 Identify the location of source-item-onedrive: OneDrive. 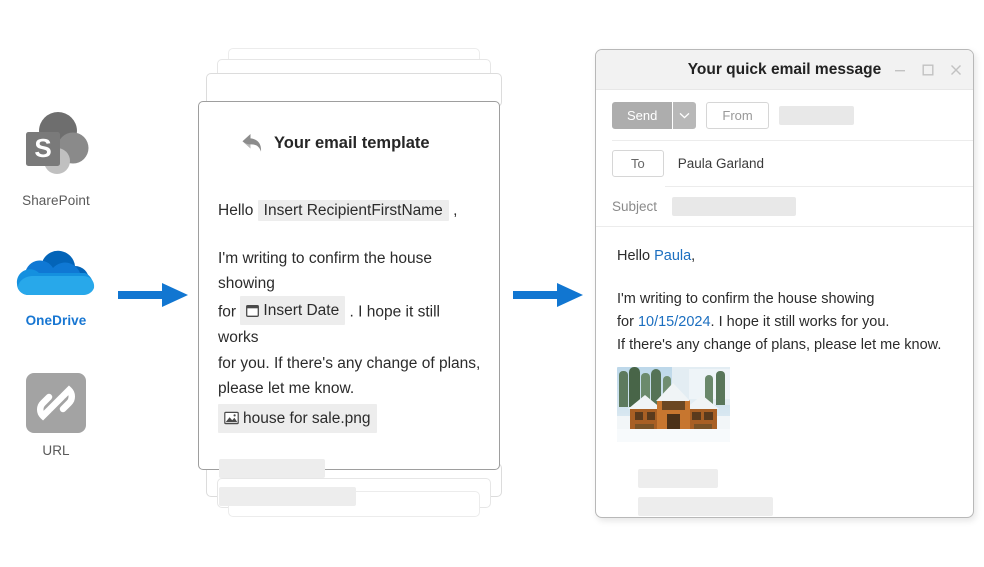
(56, 288).